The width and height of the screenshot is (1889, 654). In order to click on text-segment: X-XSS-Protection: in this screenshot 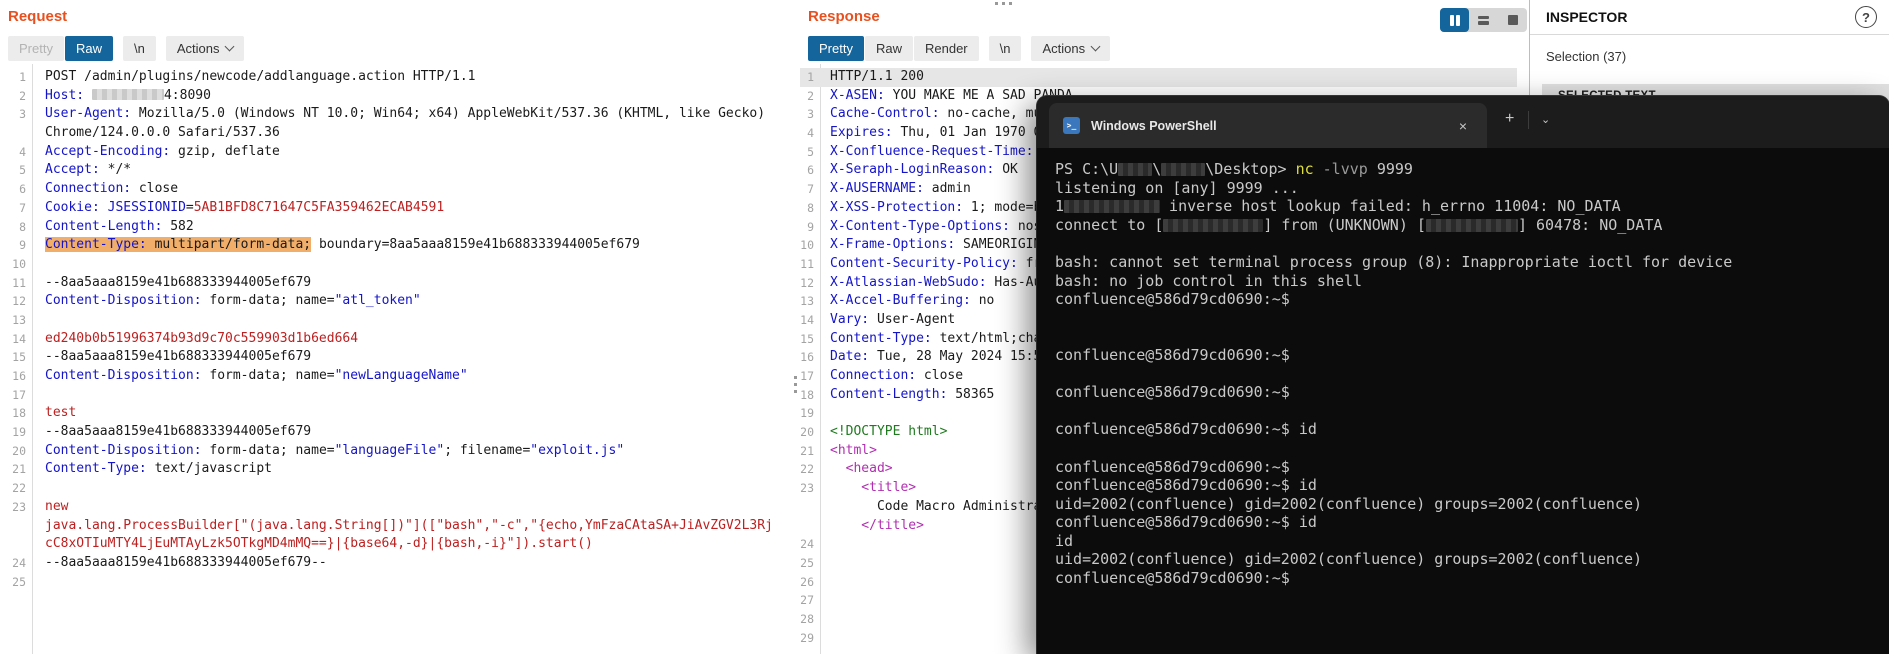, I will do `click(897, 207)`.